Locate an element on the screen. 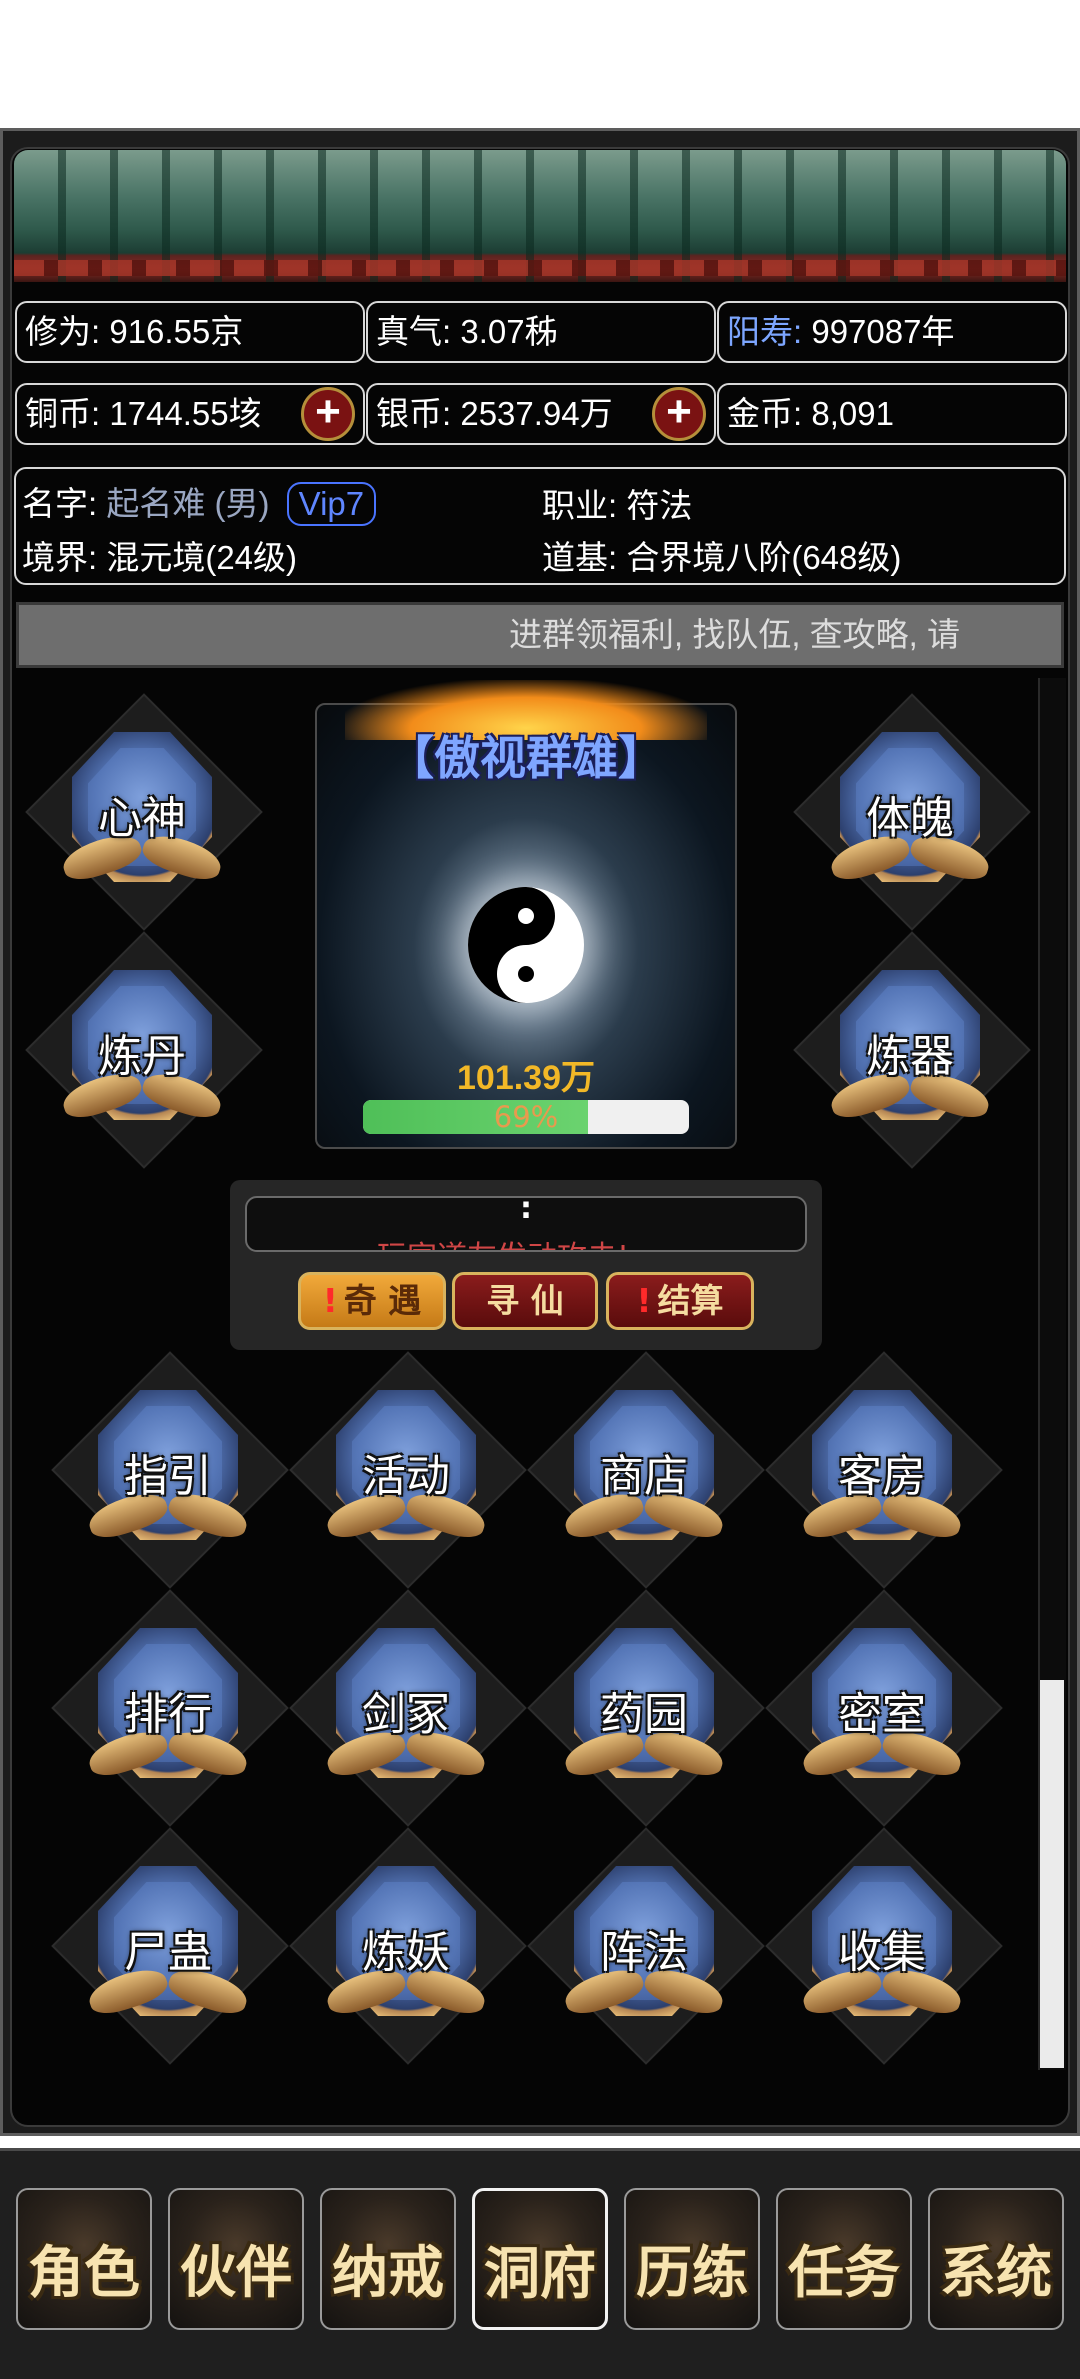 The height and width of the screenshot is (2379, 1080). zhenfa-button: 阵法 is located at coordinates (644, 1944).